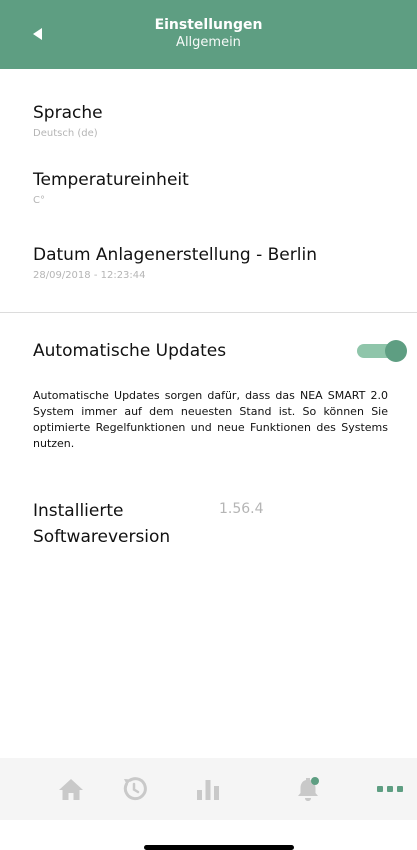 The height and width of the screenshot is (850, 417). I want to click on statistics-icon, so click(208, 790).